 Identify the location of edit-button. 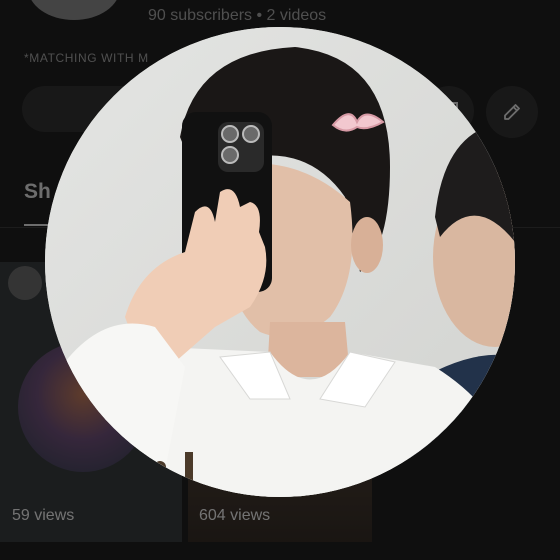
(512, 112).